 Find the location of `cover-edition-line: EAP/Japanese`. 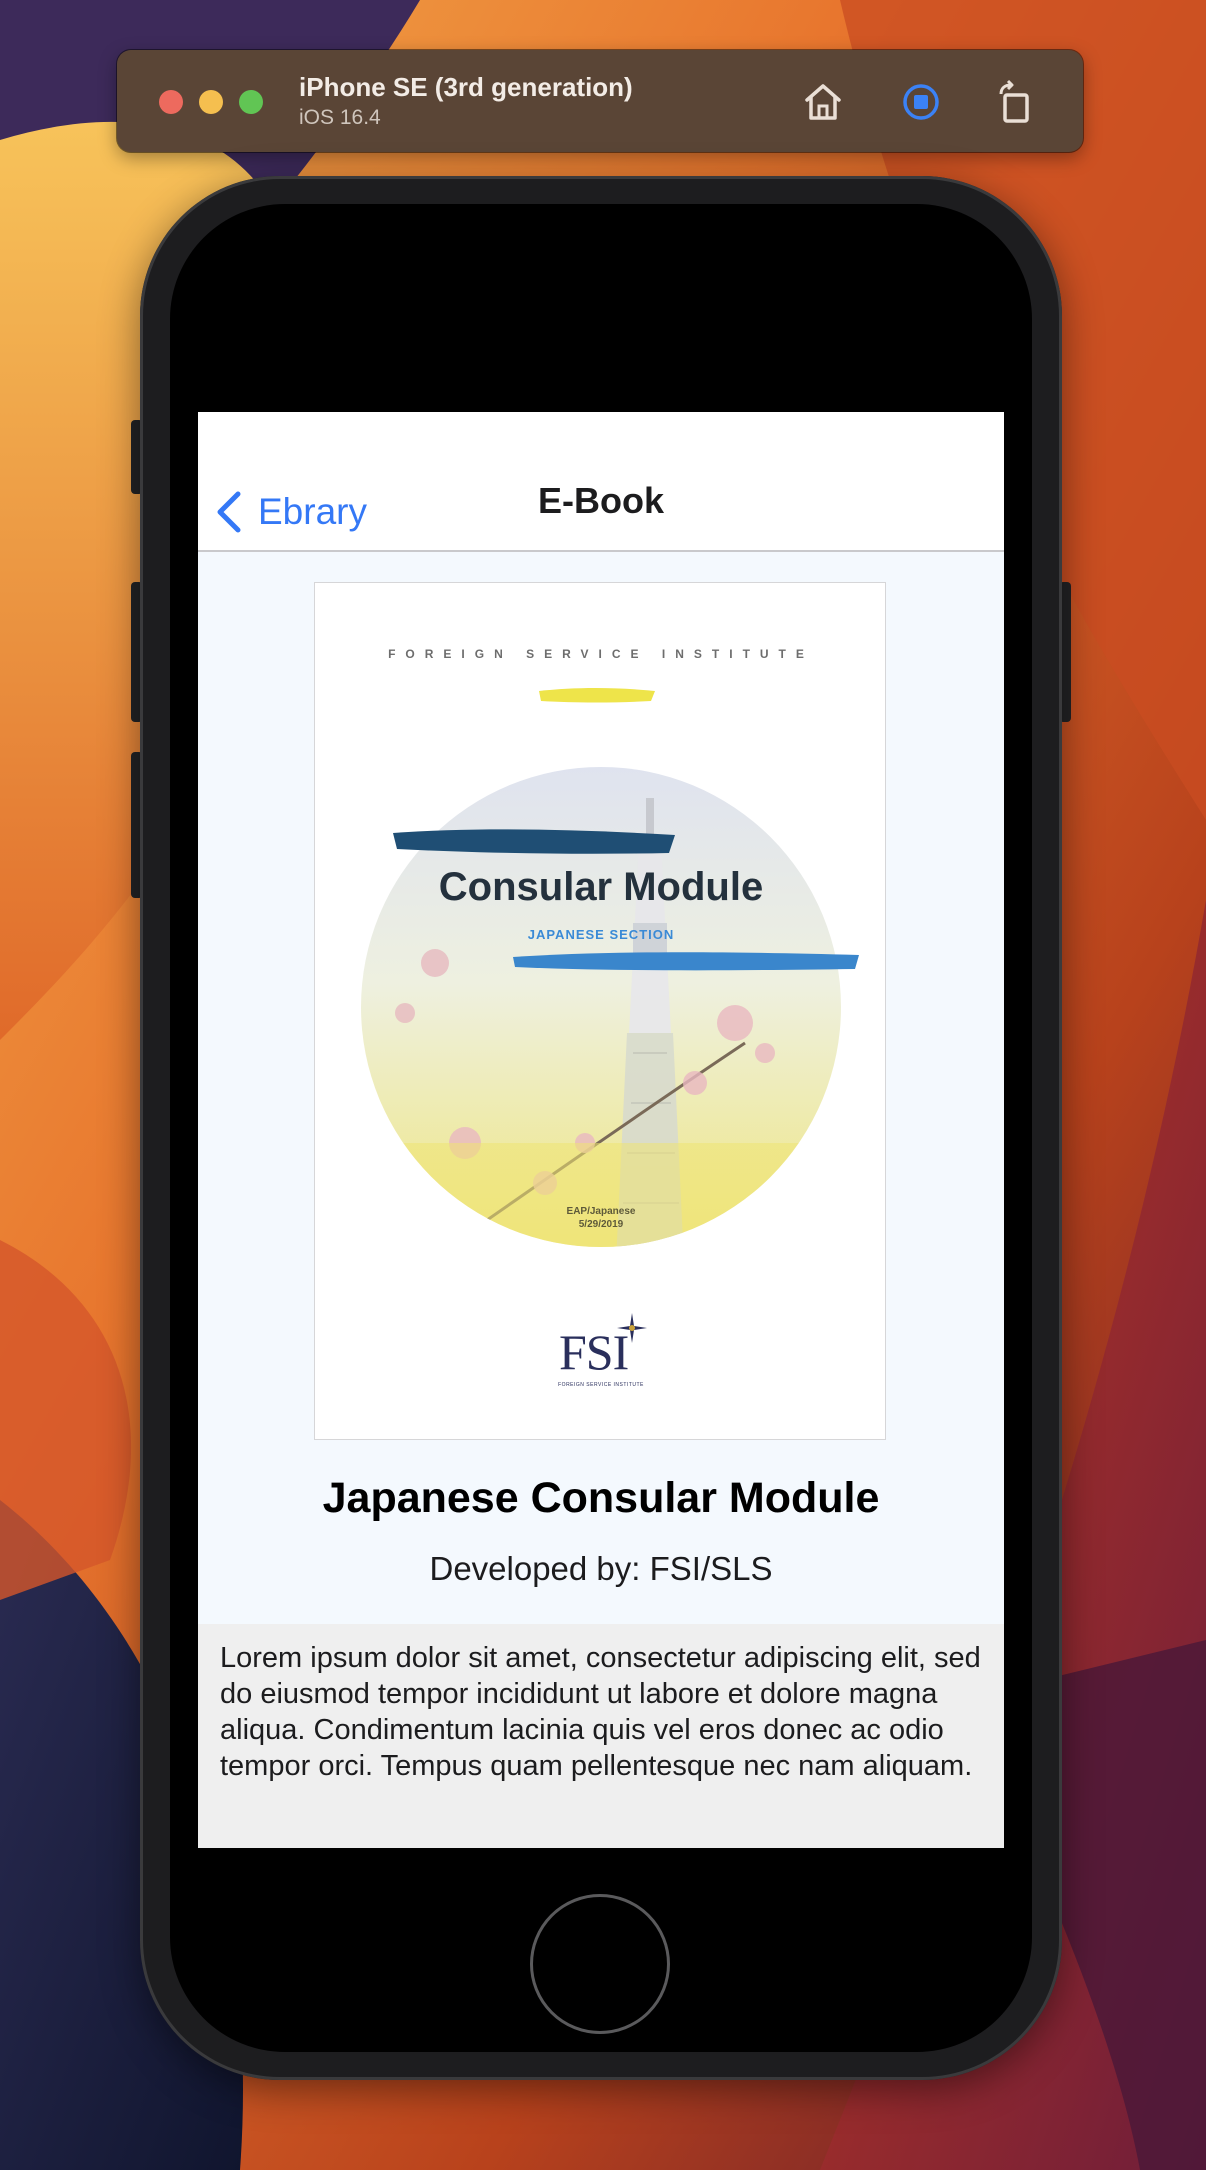

cover-edition-line: EAP/Japanese is located at coordinates (601, 1211).